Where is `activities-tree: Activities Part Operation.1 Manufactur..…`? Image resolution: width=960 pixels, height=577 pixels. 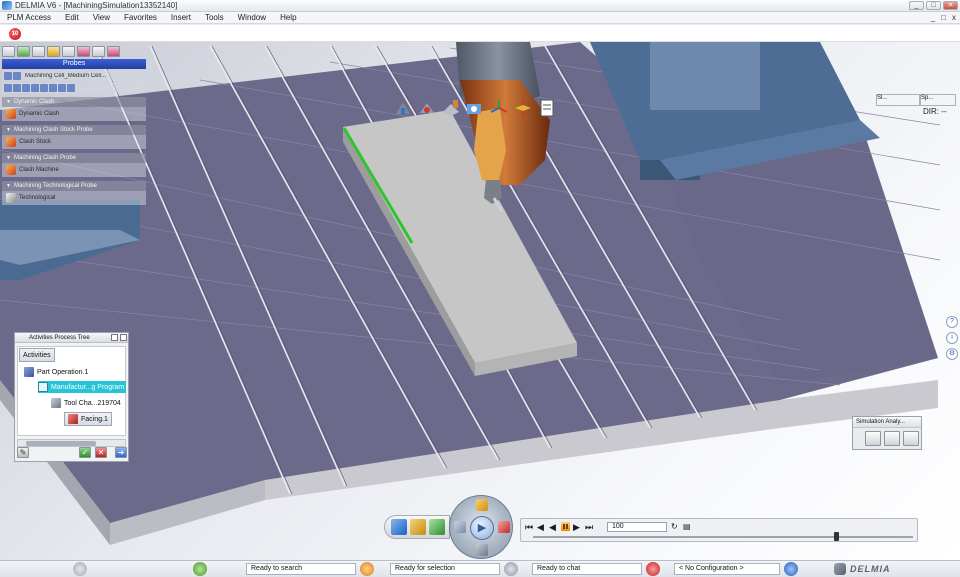 activities-tree: Activities Part Operation.1 Manufactur..… is located at coordinates (72, 391).